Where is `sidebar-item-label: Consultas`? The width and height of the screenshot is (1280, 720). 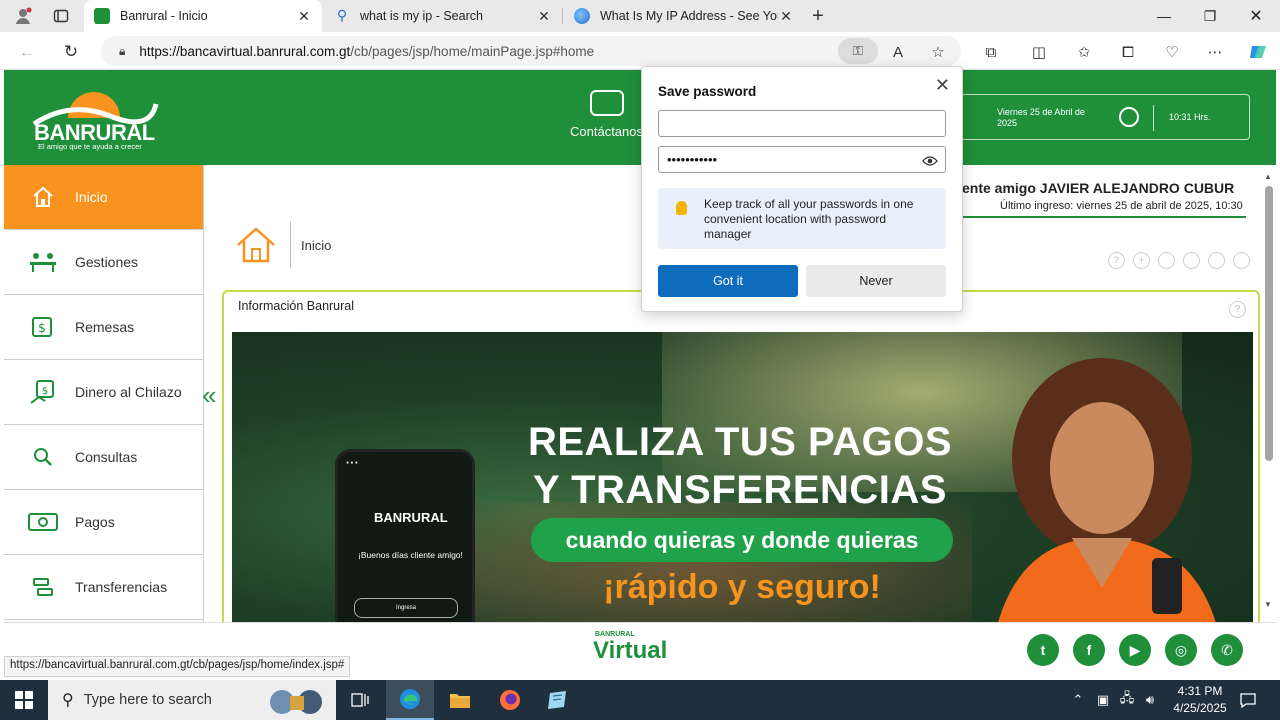
sidebar-item-label: Consultas is located at coordinates (106, 457).